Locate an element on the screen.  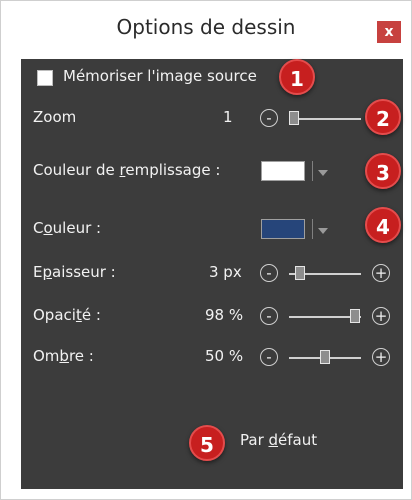
color-separator is located at coordinates (312, 229).